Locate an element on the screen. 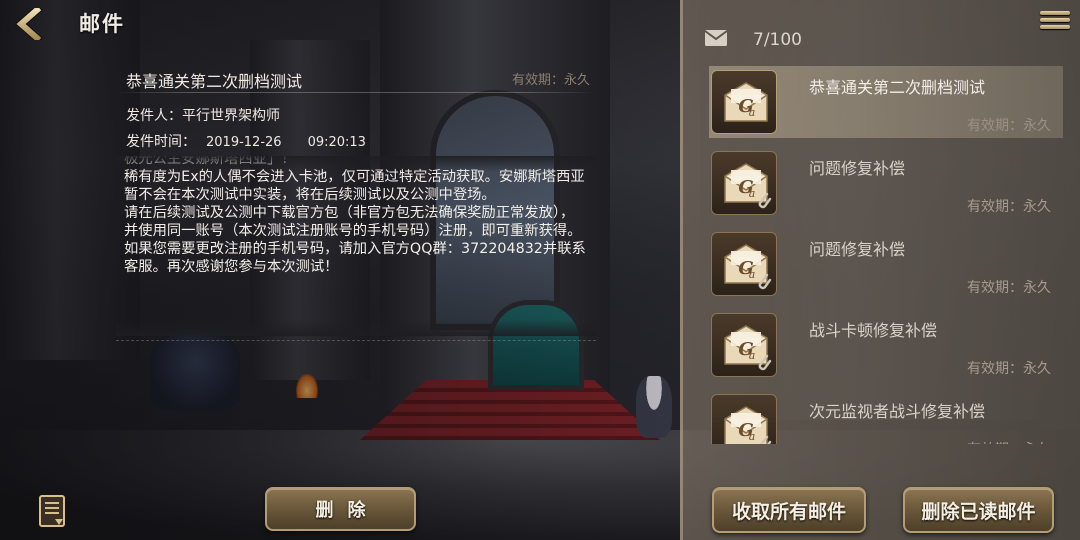  mail-list-item: G a 次元监视者战斗修复补偿 有效期：永久 is located at coordinates (886, 417).